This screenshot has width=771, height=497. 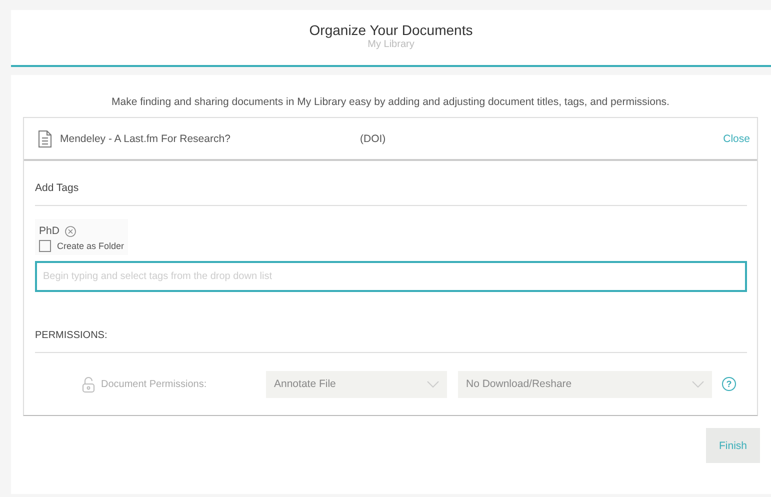 What do you see at coordinates (71, 336) in the screenshot?
I see `permissions-heading: PERMISSIONS:` at bounding box center [71, 336].